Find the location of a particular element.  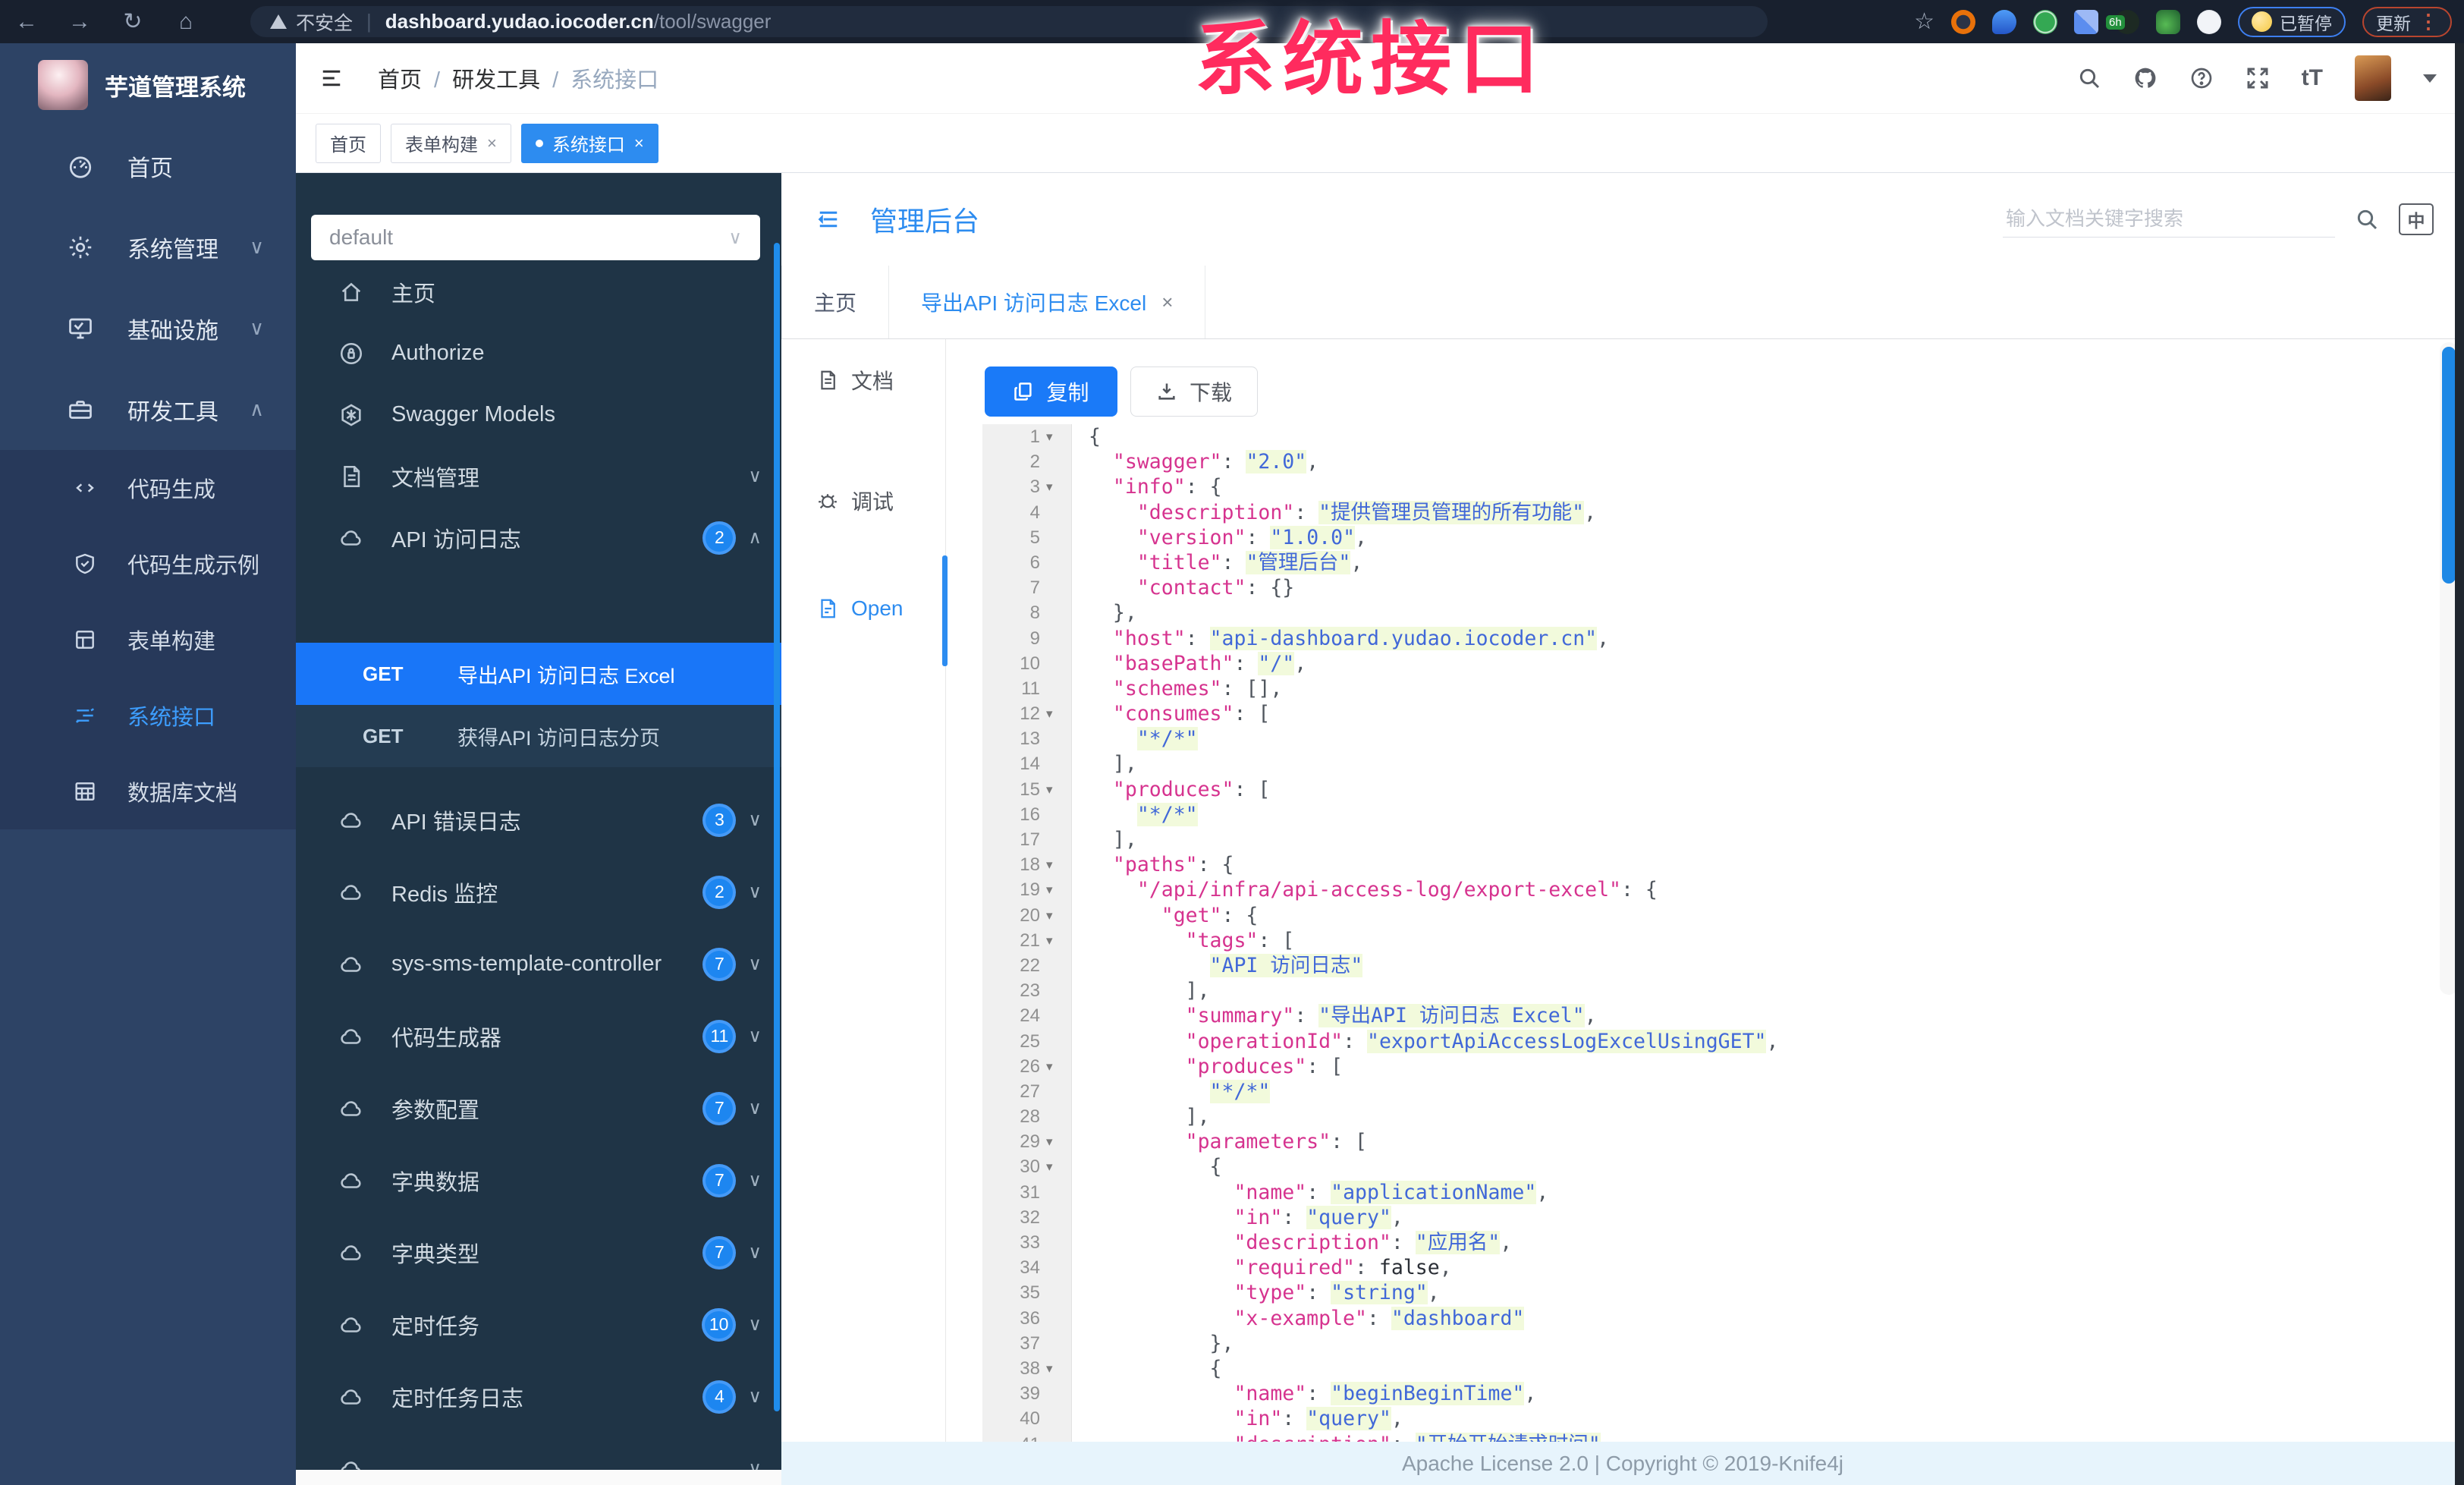

update-chip: 更新 ⋮ is located at coordinates (2407, 21).